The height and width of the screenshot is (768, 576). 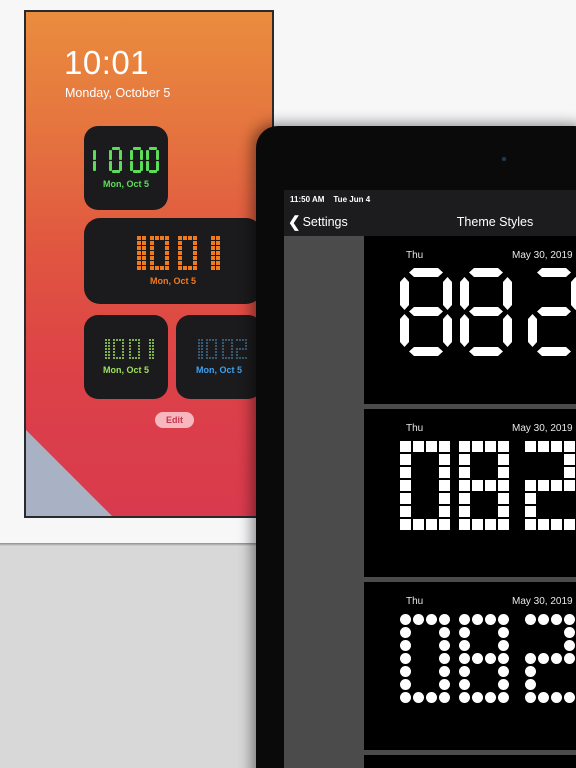 I want to click on clock-widget-square-matrix: Mon, Oct 5, so click(x=173, y=261).